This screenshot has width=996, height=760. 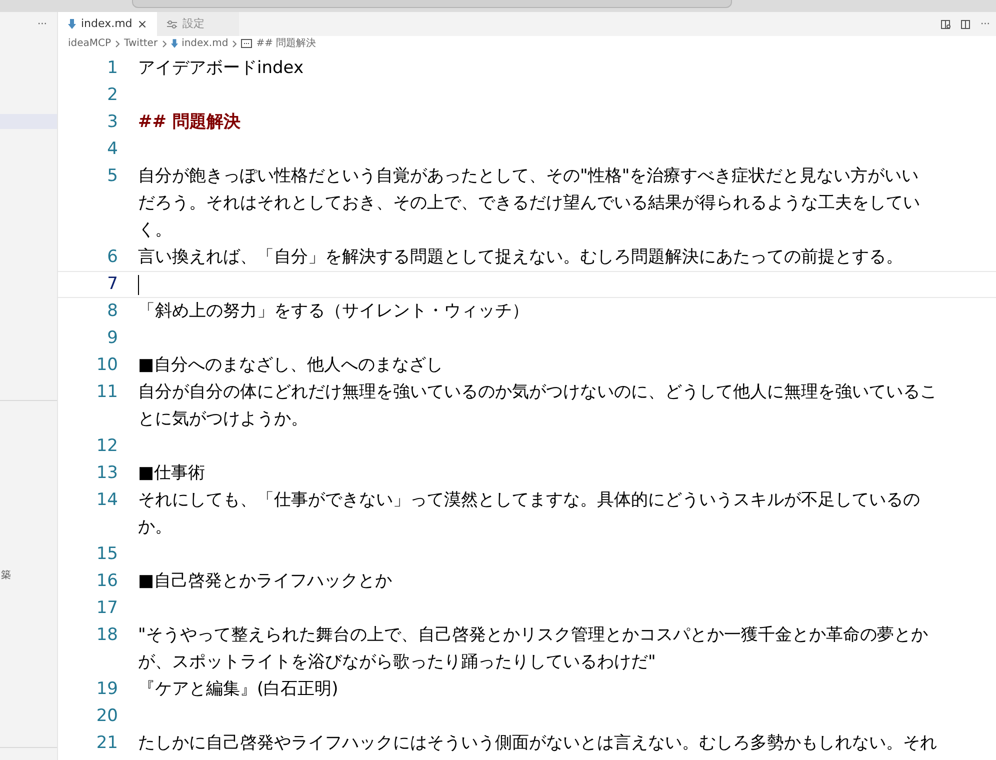 What do you see at coordinates (106, 473) in the screenshot?
I see `line-number: 13` at bounding box center [106, 473].